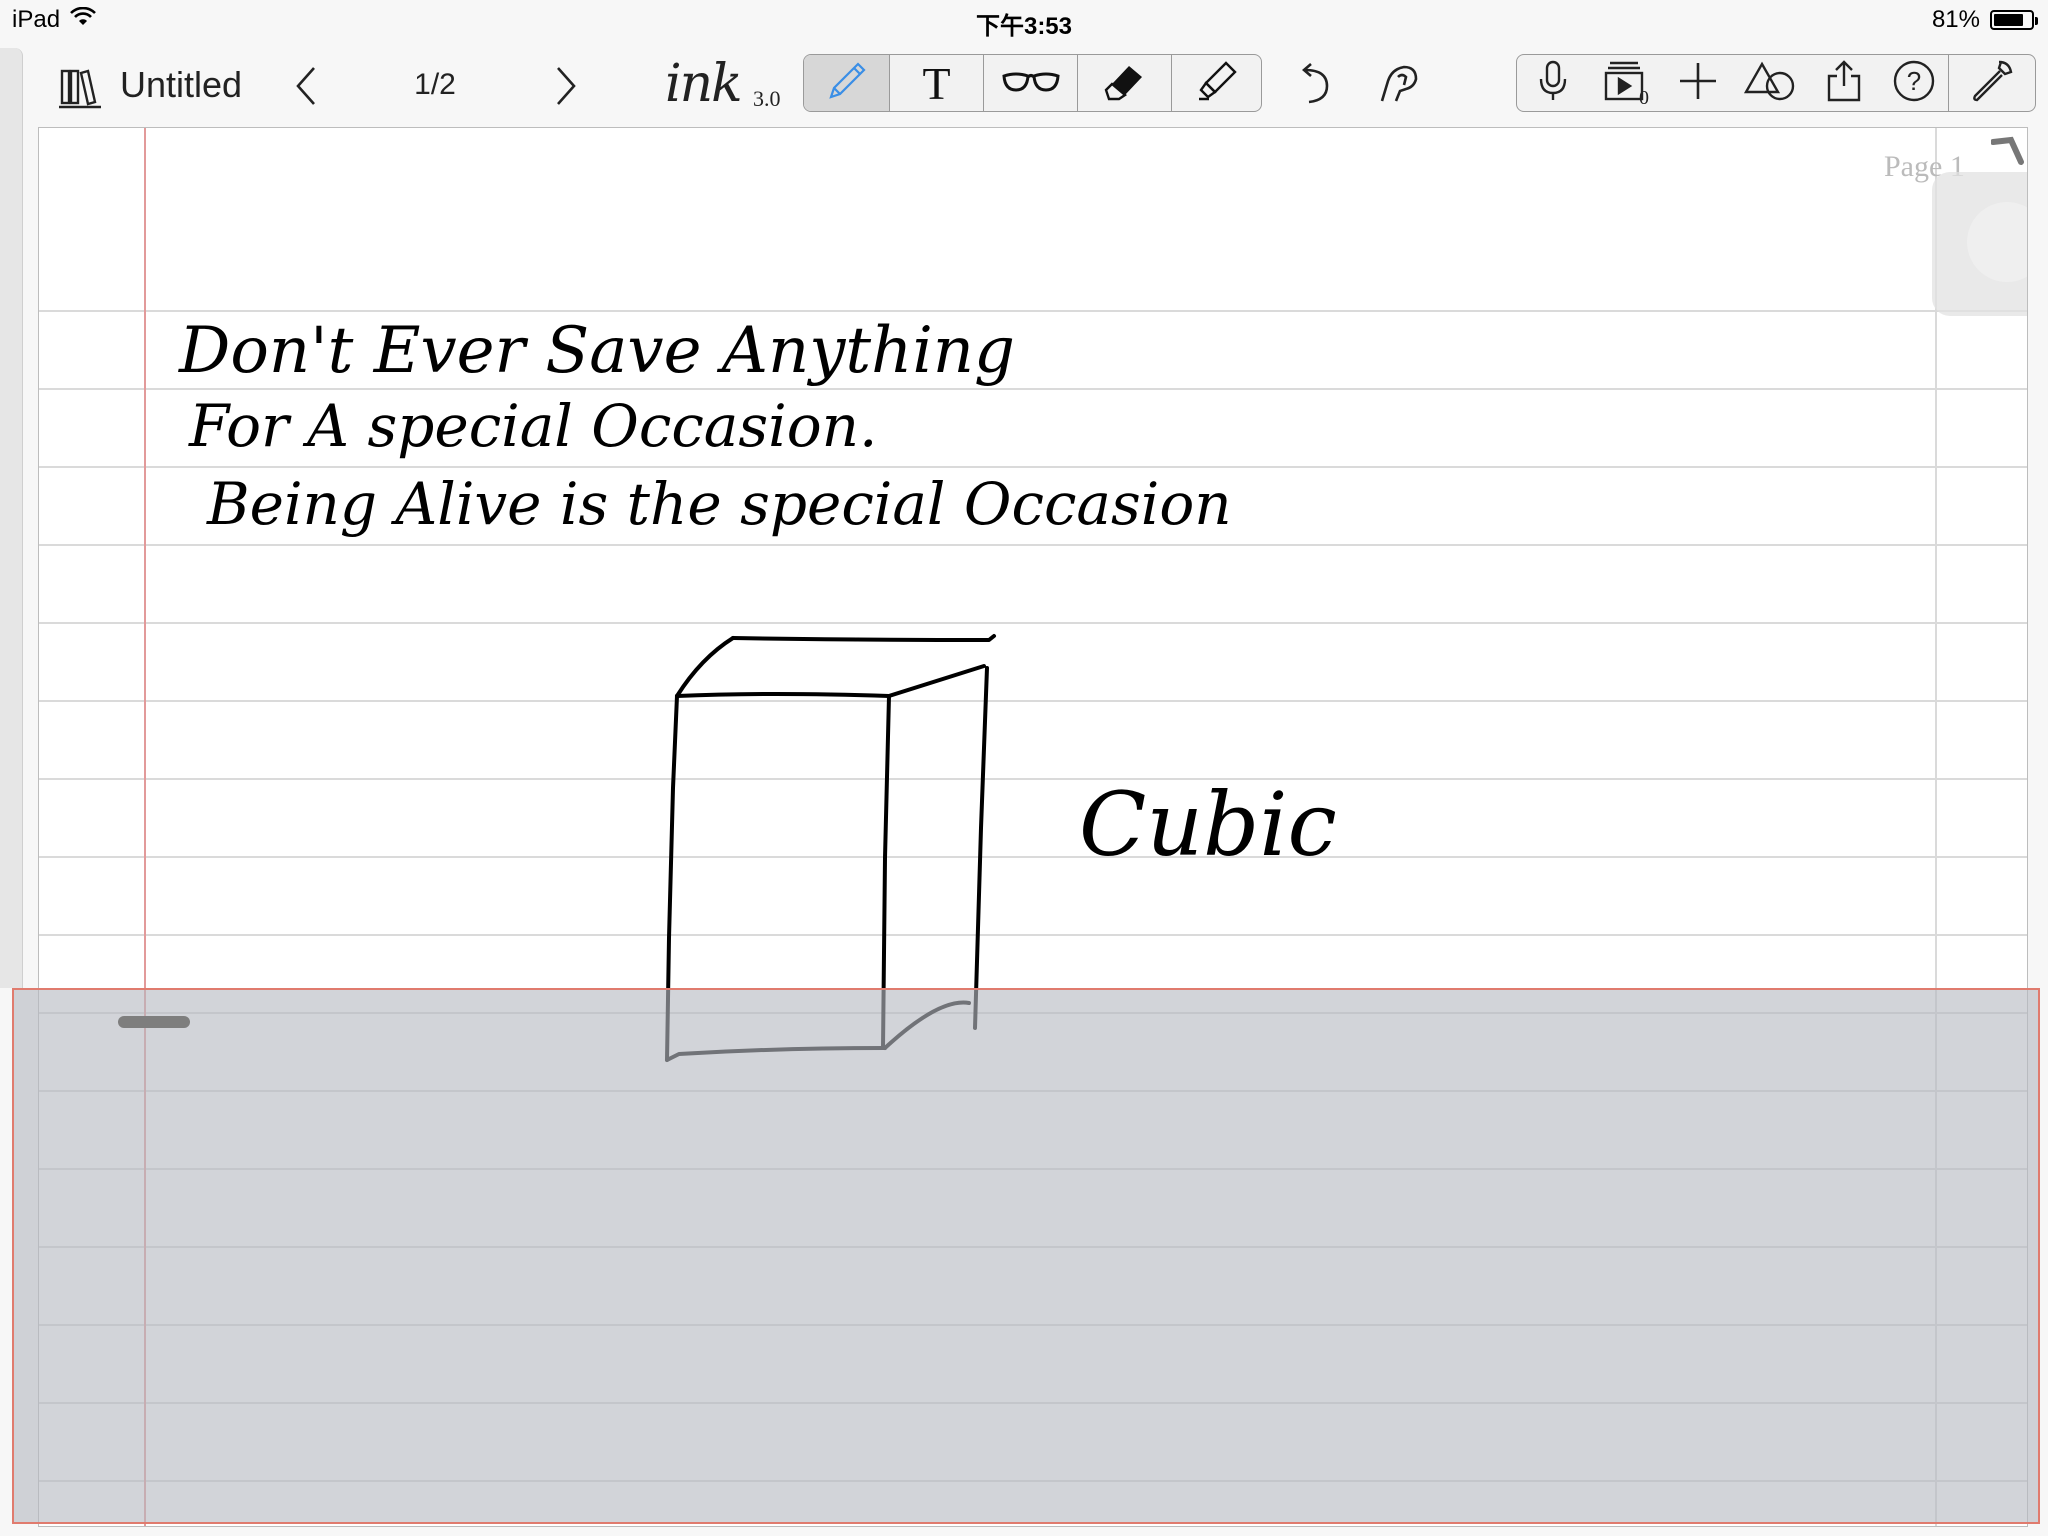  I want to click on slideshow-count: 0, so click(1644, 98).